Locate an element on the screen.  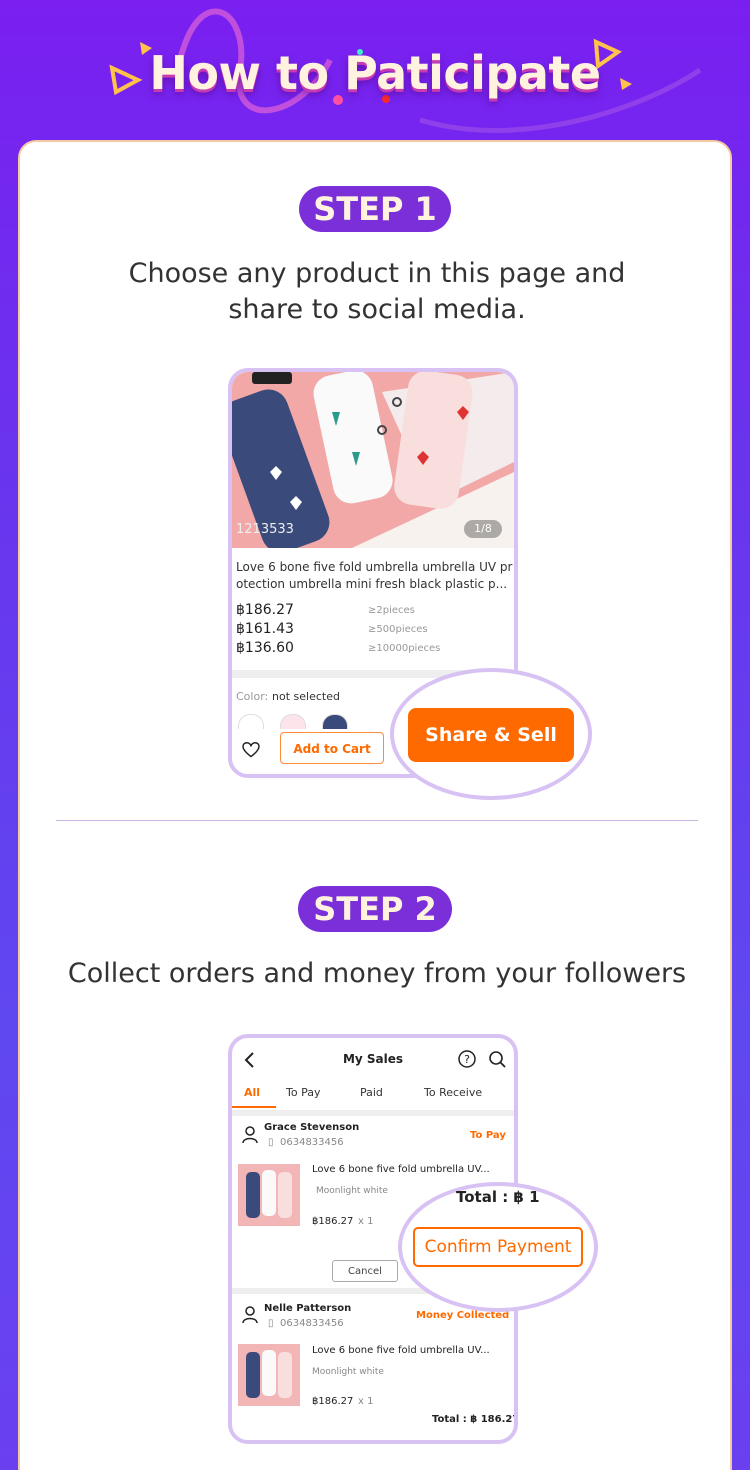
color-swatch-pink is located at coordinates (293, 721).